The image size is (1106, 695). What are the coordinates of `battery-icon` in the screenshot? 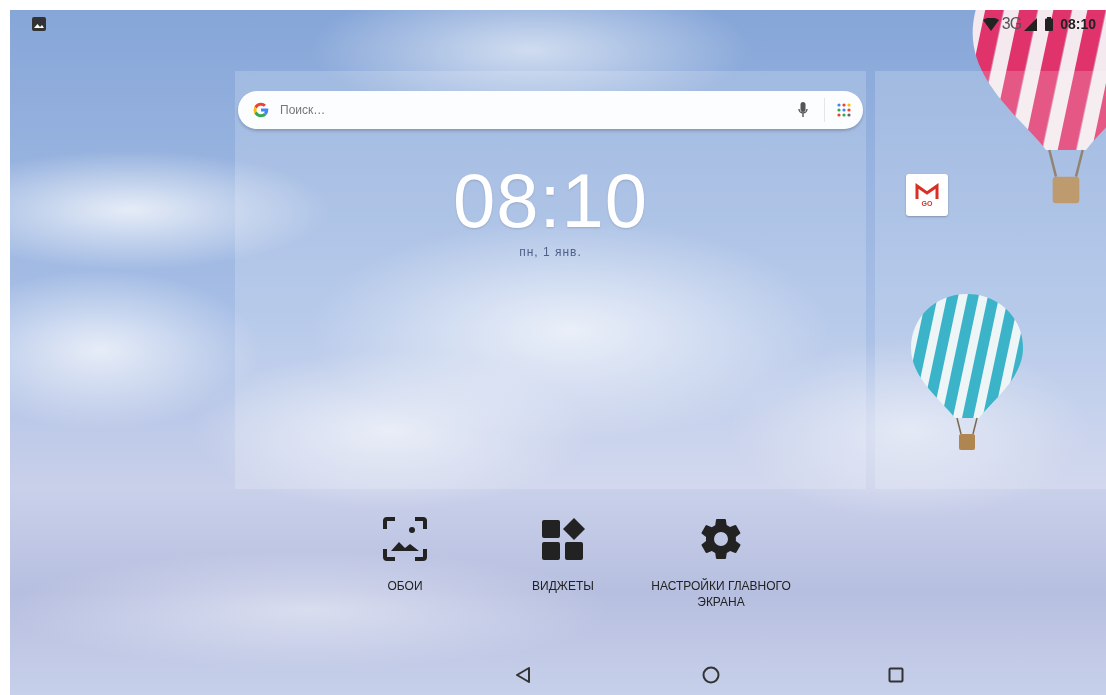 It's located at (1049, 24).